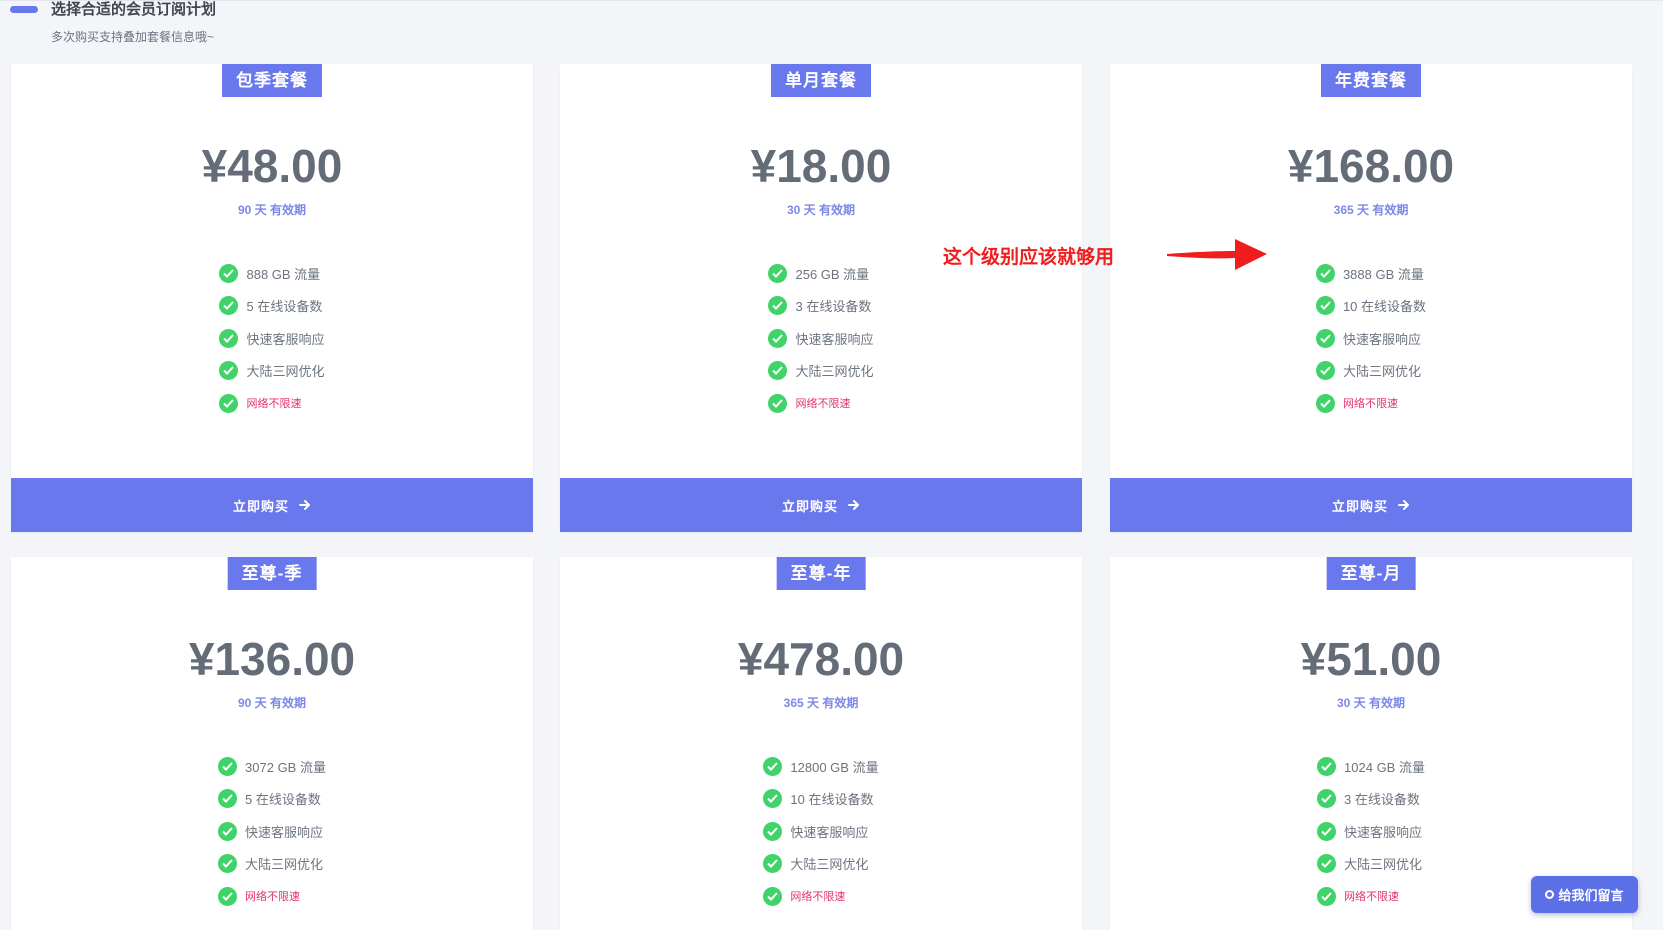 The height and width of the screenshot is (930, 1663). What do you see at coordinates (272, 659) in the screenshot?
I see `plan-price: ¥136.00` at bounding box center [272, 659].